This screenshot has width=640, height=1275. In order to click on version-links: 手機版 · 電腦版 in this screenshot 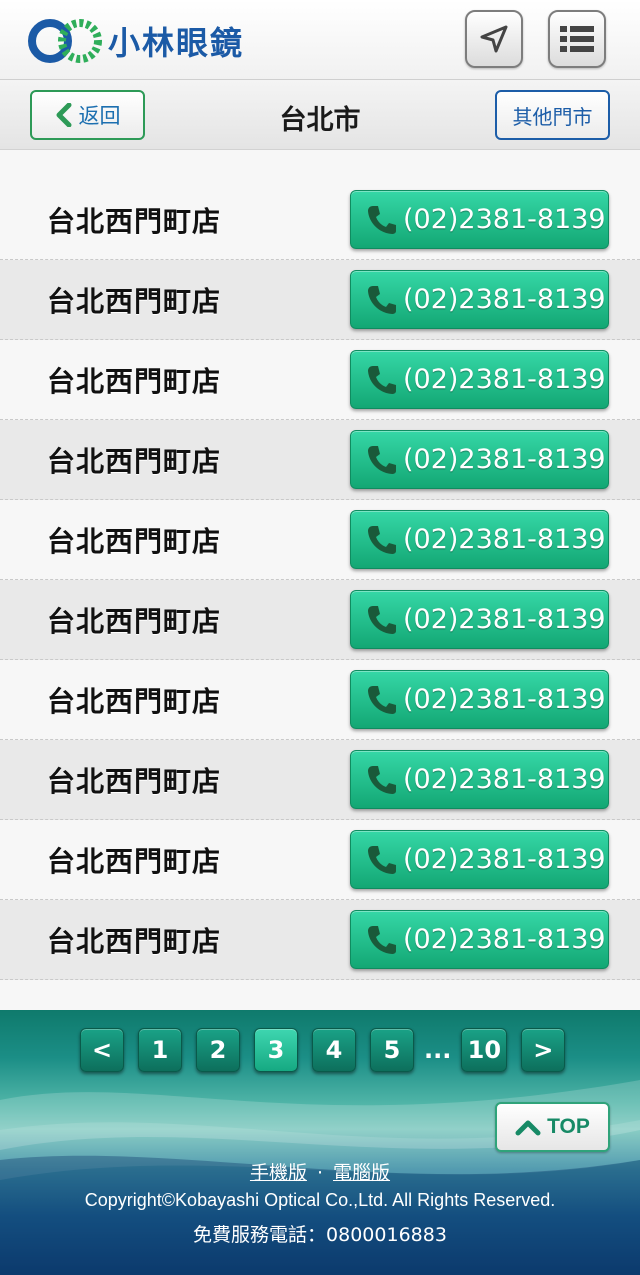, I will do `click(320, 1171)`.